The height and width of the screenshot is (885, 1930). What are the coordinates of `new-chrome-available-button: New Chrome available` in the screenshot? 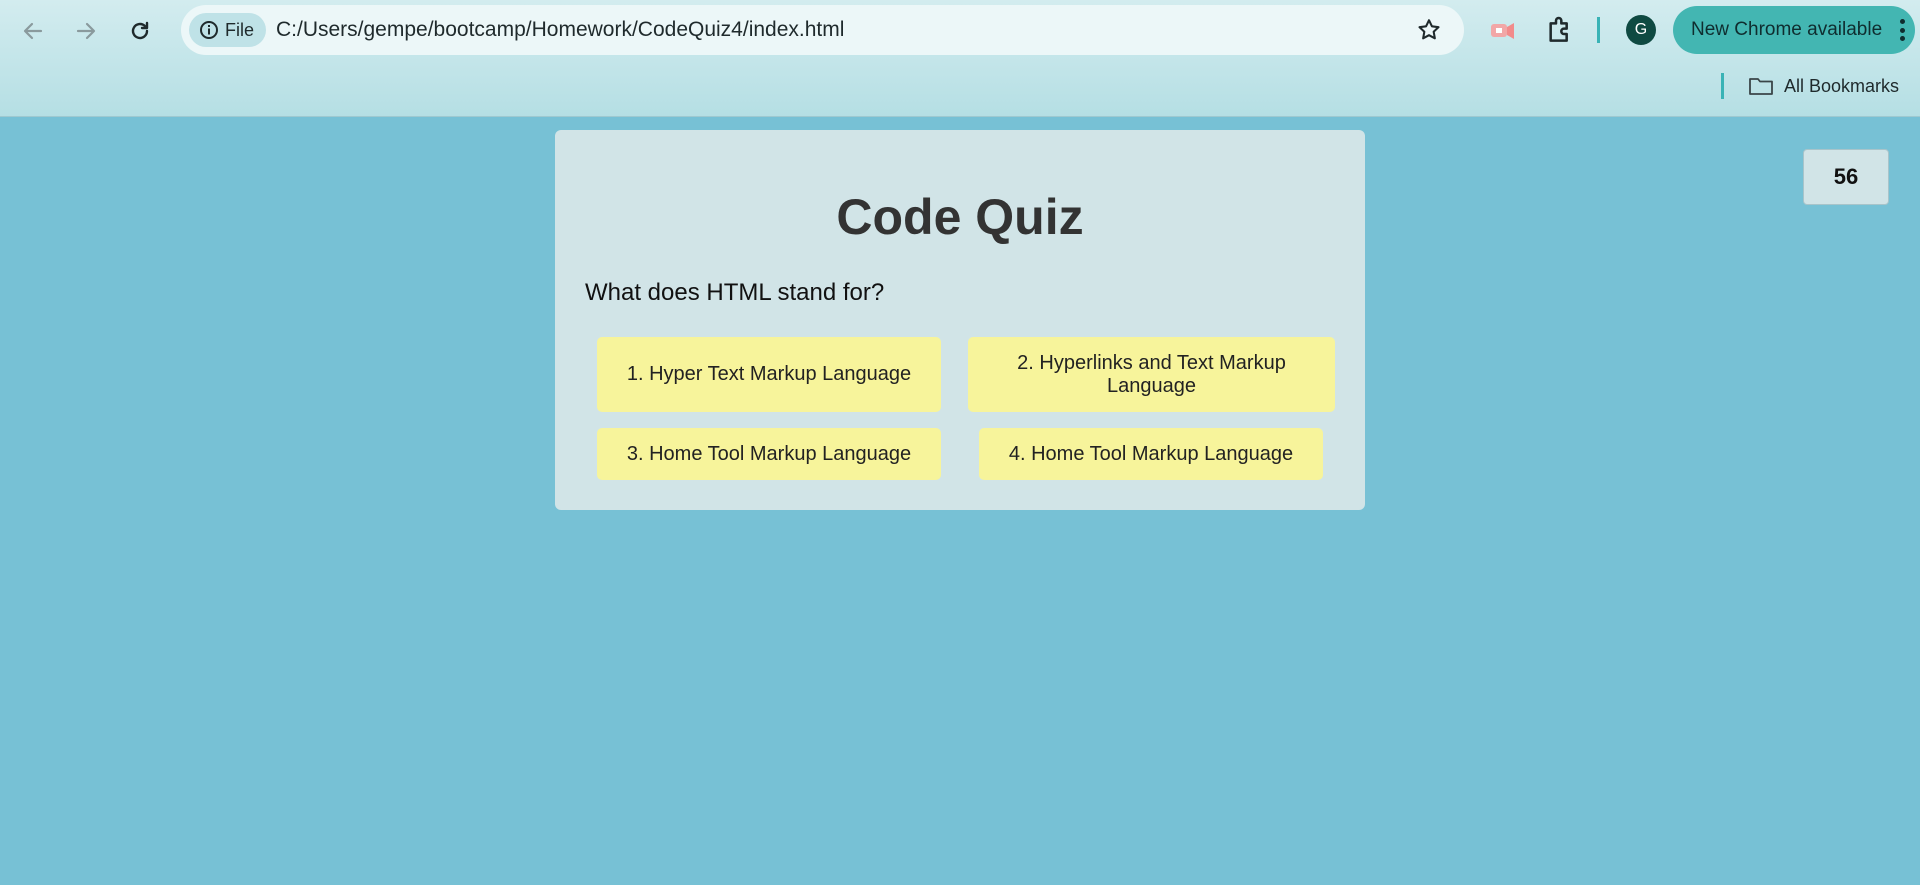 It's located at (1794, 30).